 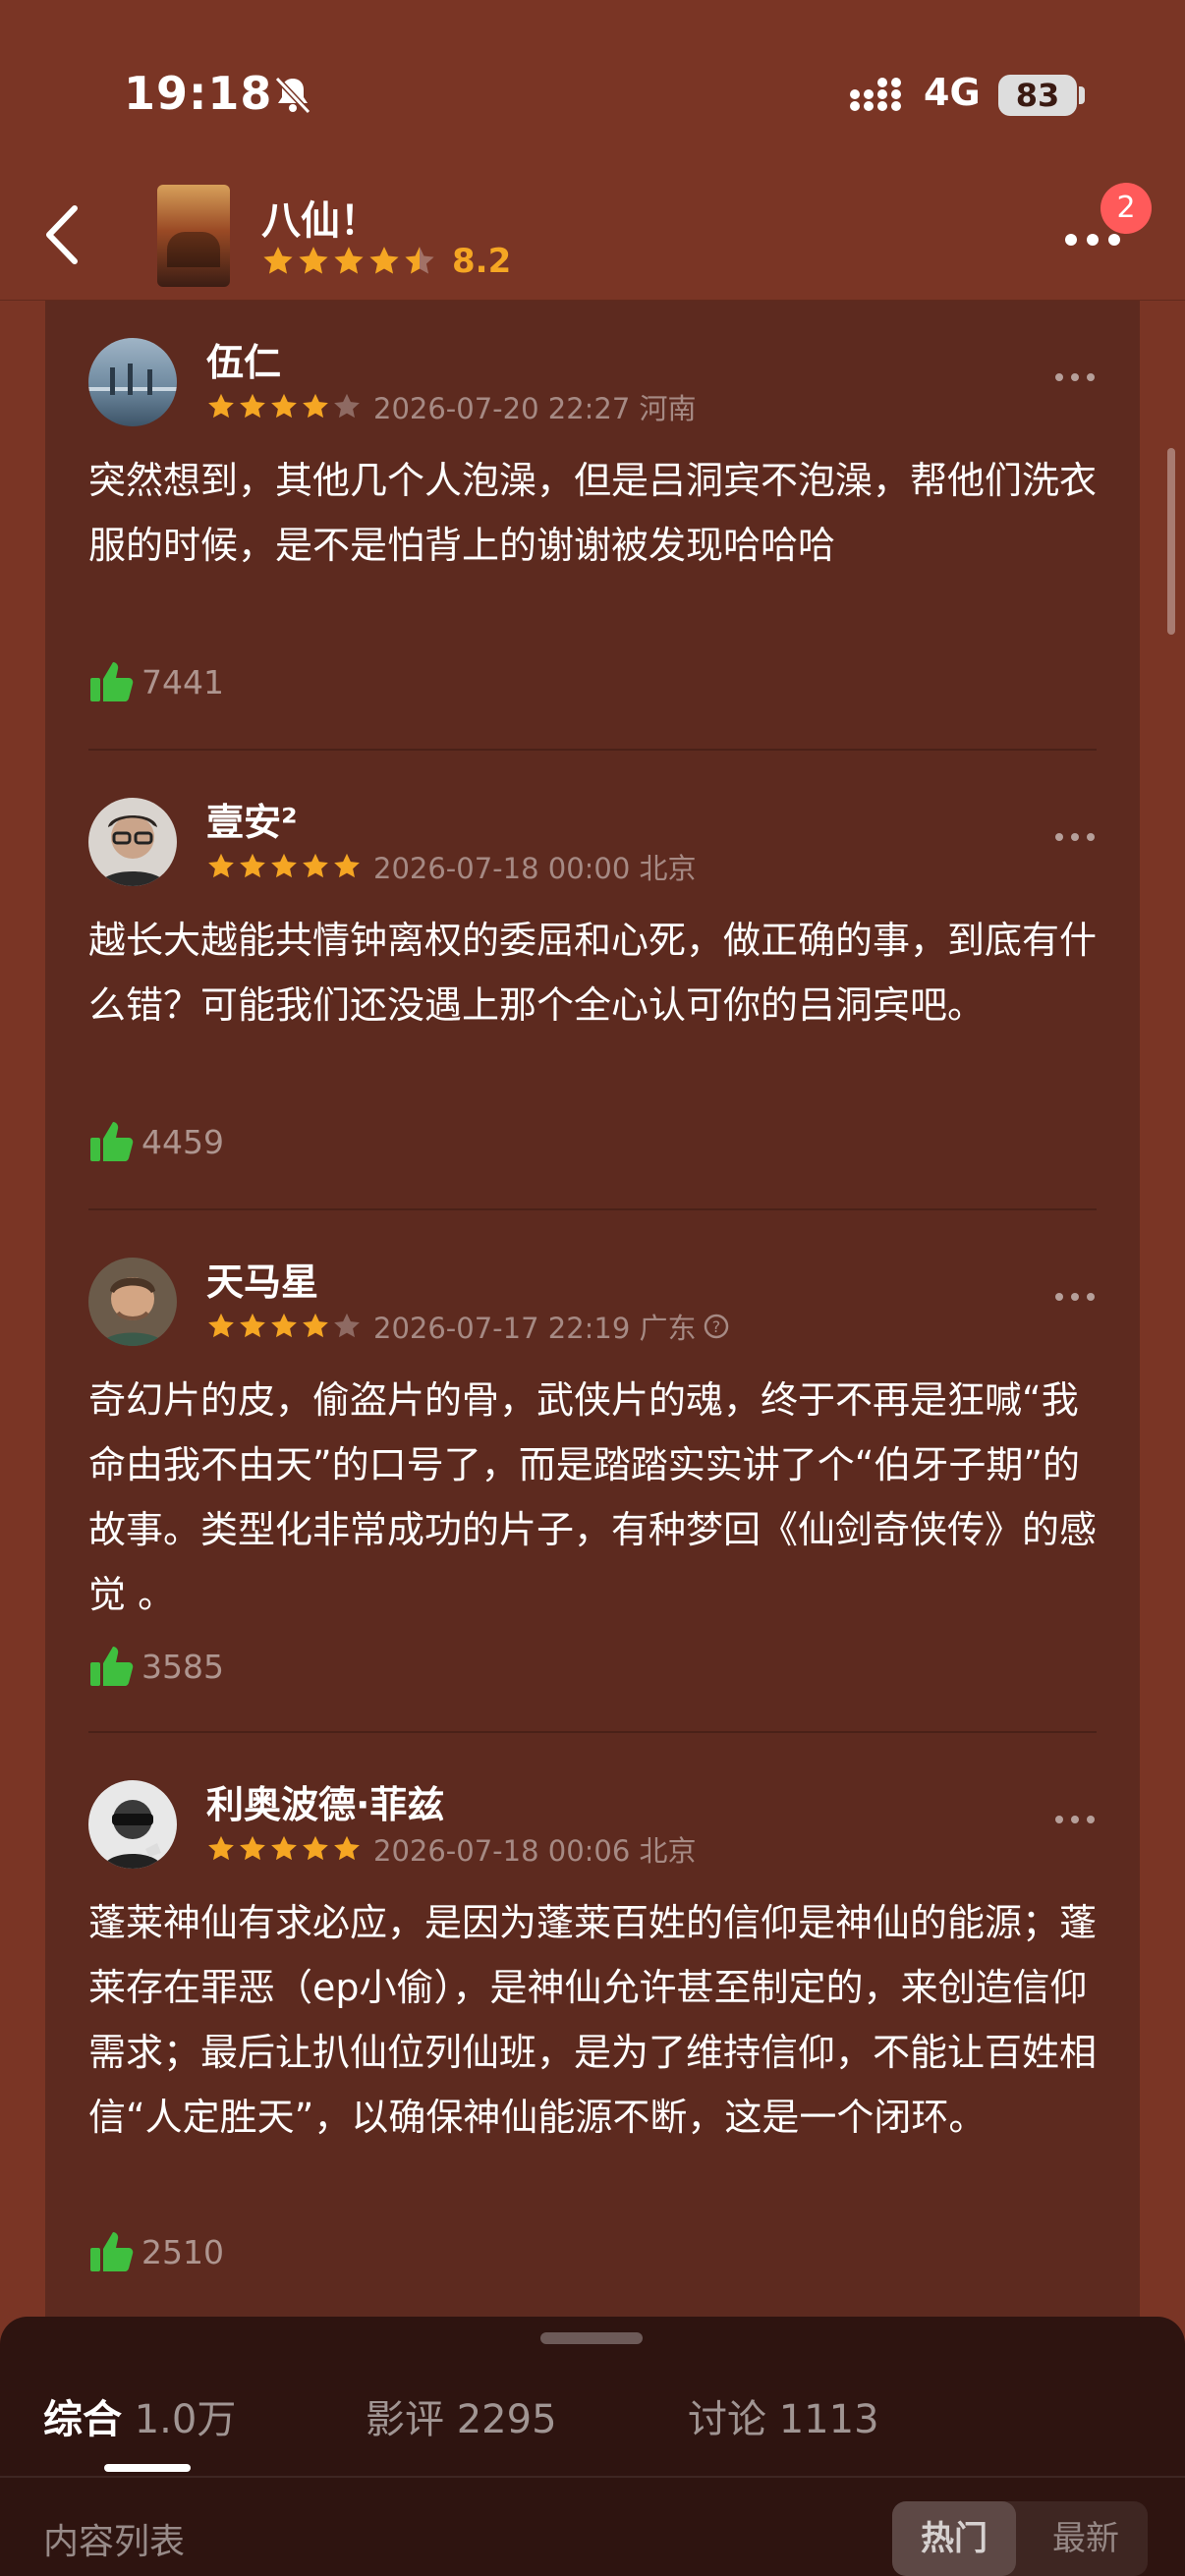 I want to click on like-button: 3585, so click(x=156, y=1666).